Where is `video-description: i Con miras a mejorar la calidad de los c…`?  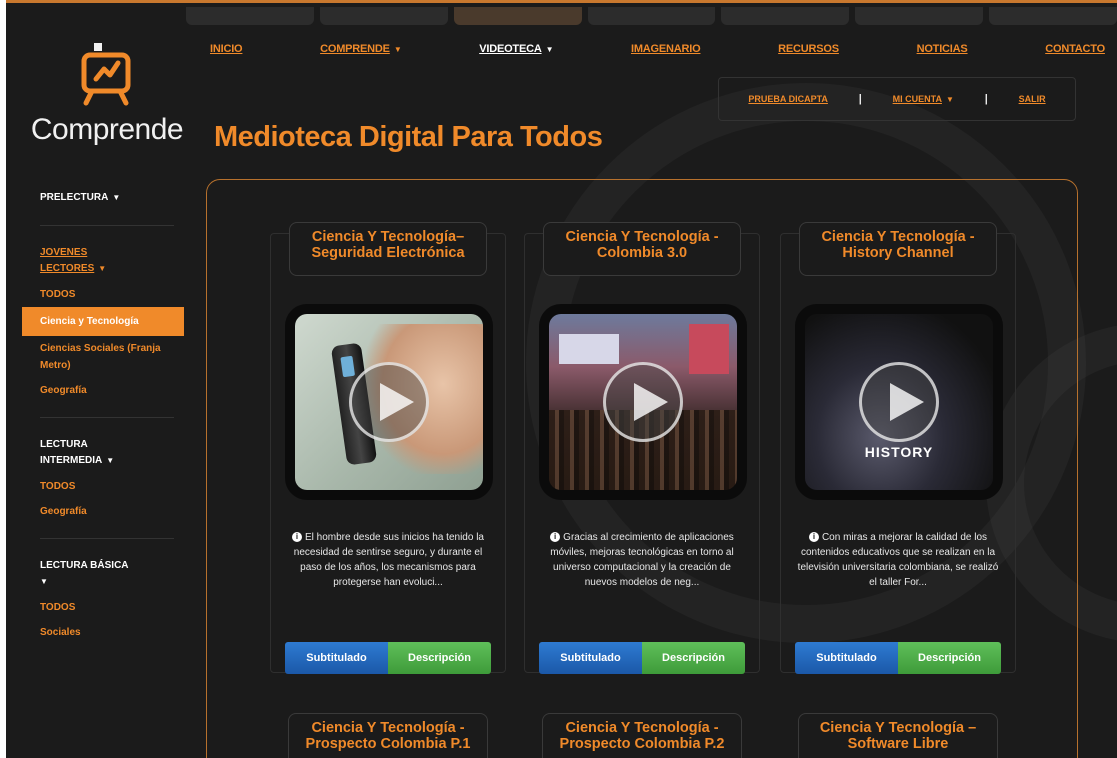 video-description: i Con miras a mejorar la calidad de los c… is located at coordinates (898, 560).